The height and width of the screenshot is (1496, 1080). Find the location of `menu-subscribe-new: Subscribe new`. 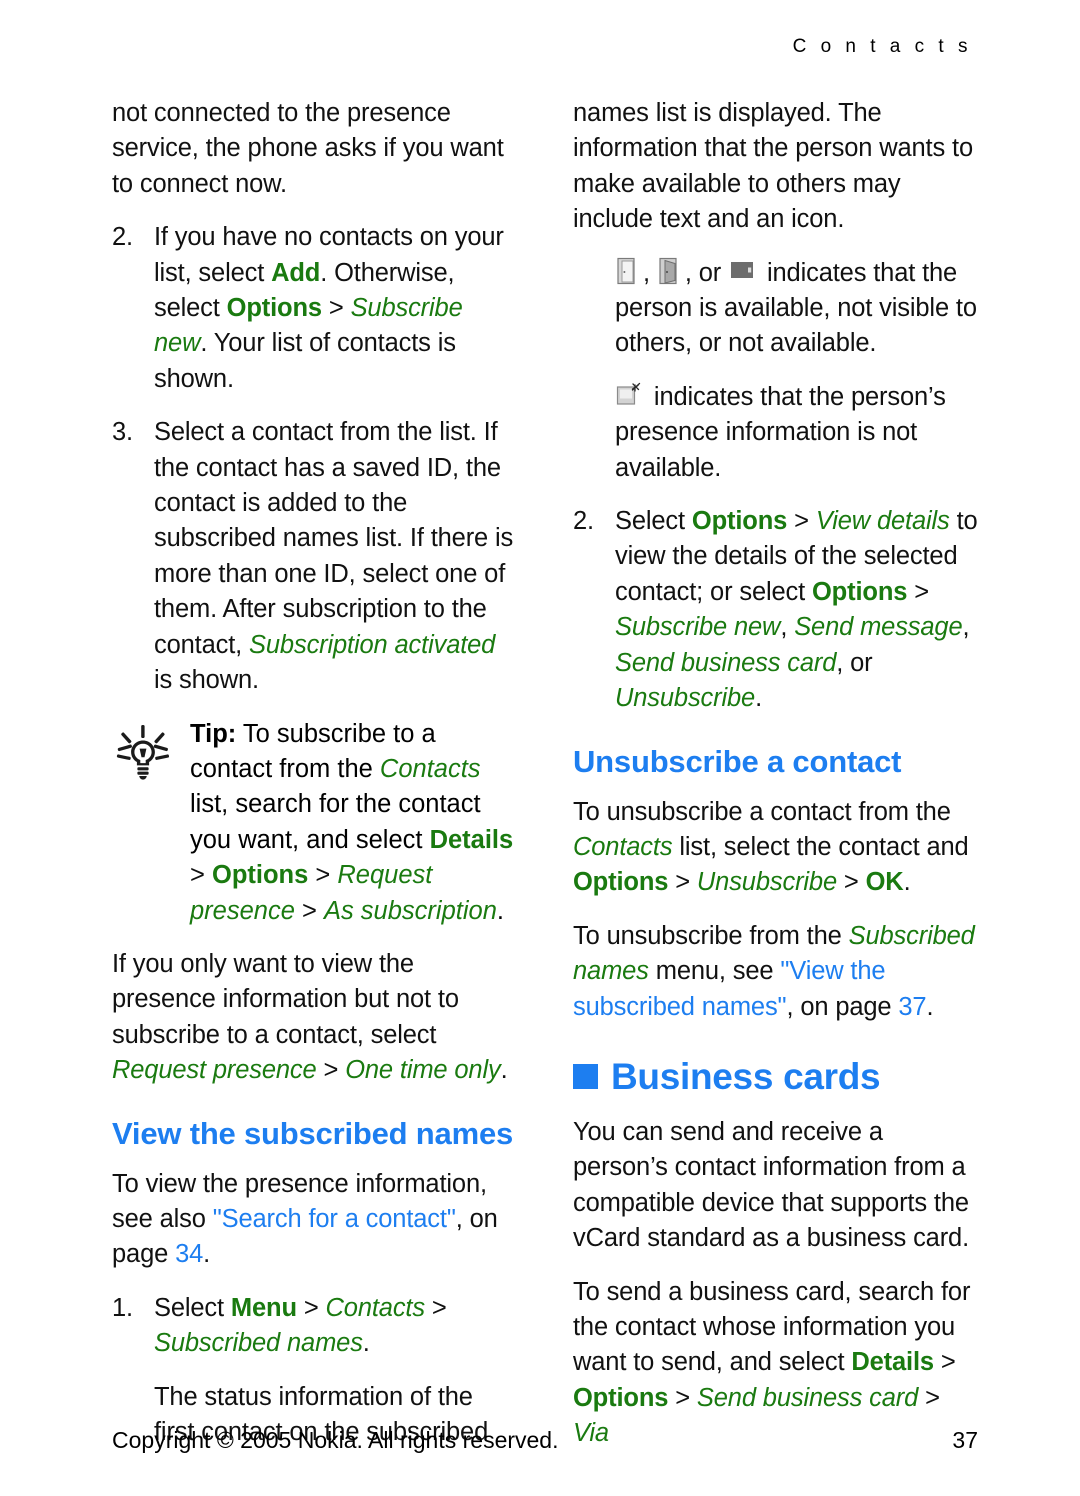

menu-subscribe-new: Subscribe new is located at coordinates (698, 627).